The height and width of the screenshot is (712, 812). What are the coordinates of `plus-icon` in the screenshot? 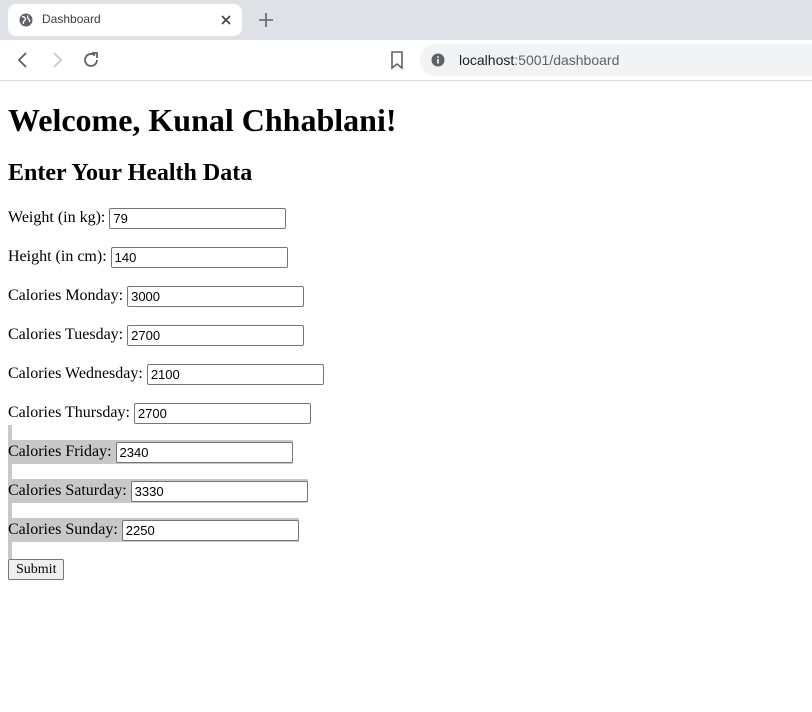 It's located at (266, 20).